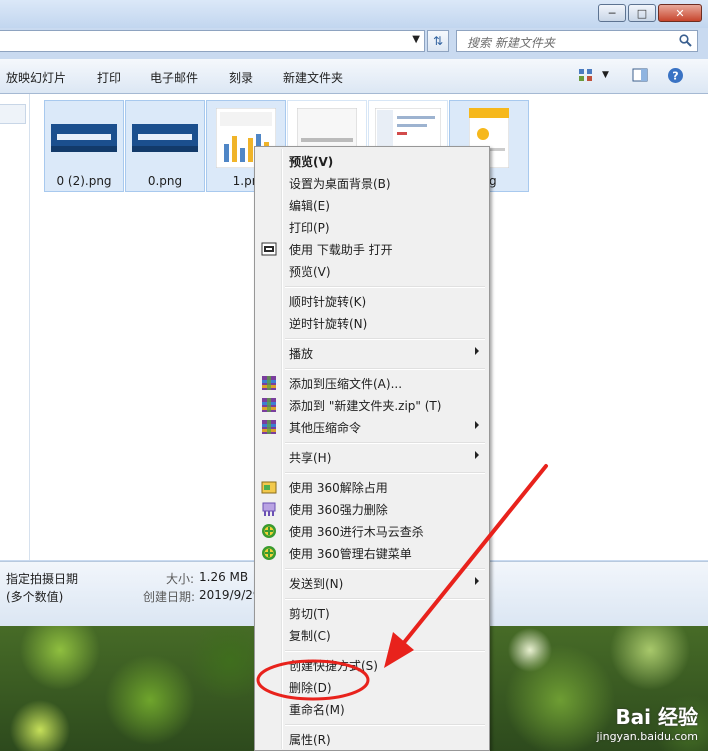 The width and height of the screenshot is (708, 751). What do you see at coordinates (338, 488) in the screenshot?
I see `menu-item-label: 使用 360解除占用` at bounding box center [338, 488].